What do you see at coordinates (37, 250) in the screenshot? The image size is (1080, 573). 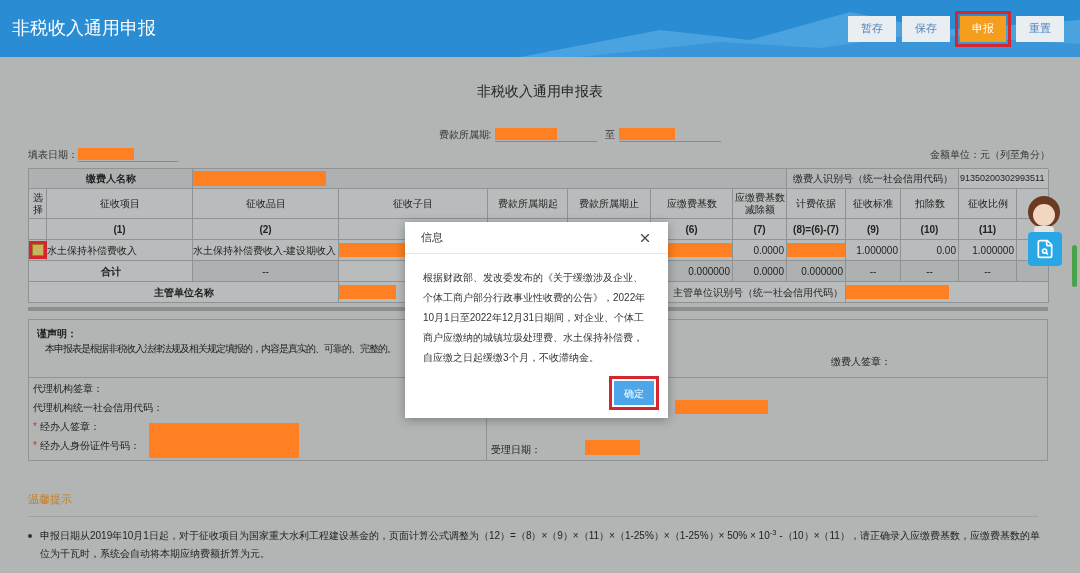 I see `row-checkbox` at bounding box center [37, 250].